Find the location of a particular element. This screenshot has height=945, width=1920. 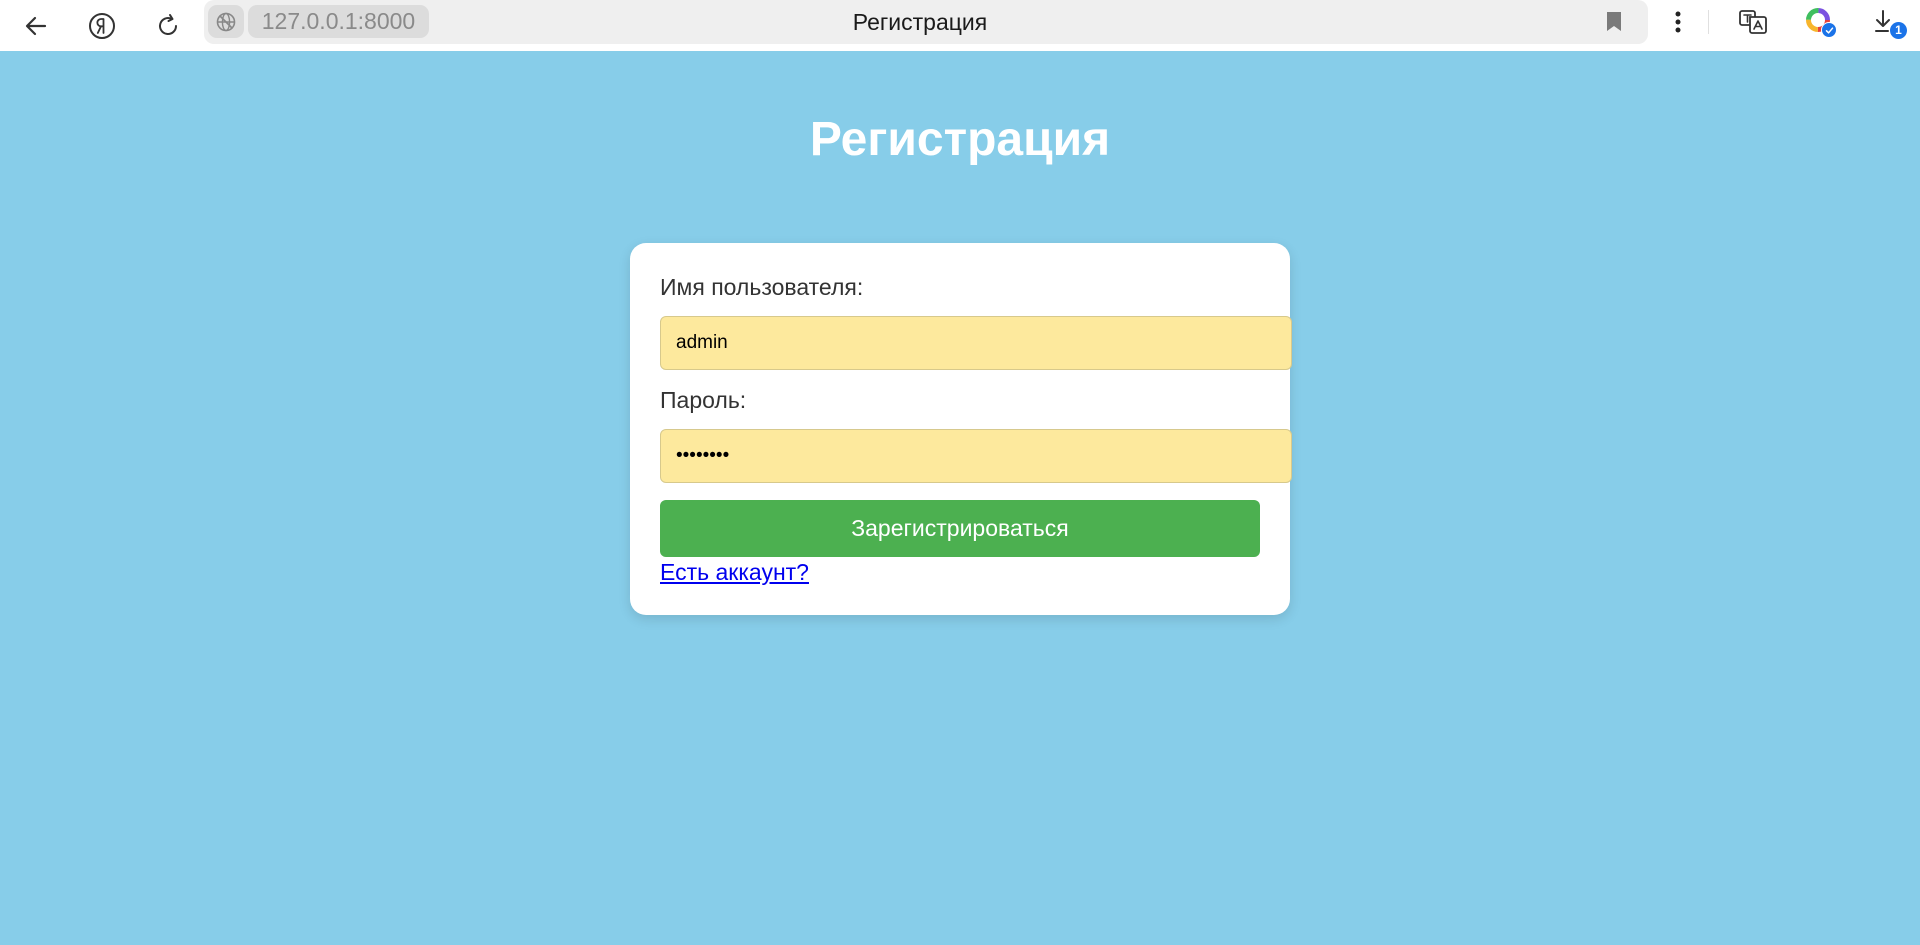

tab-title: Регистрация is located at coordinates (920, 22).